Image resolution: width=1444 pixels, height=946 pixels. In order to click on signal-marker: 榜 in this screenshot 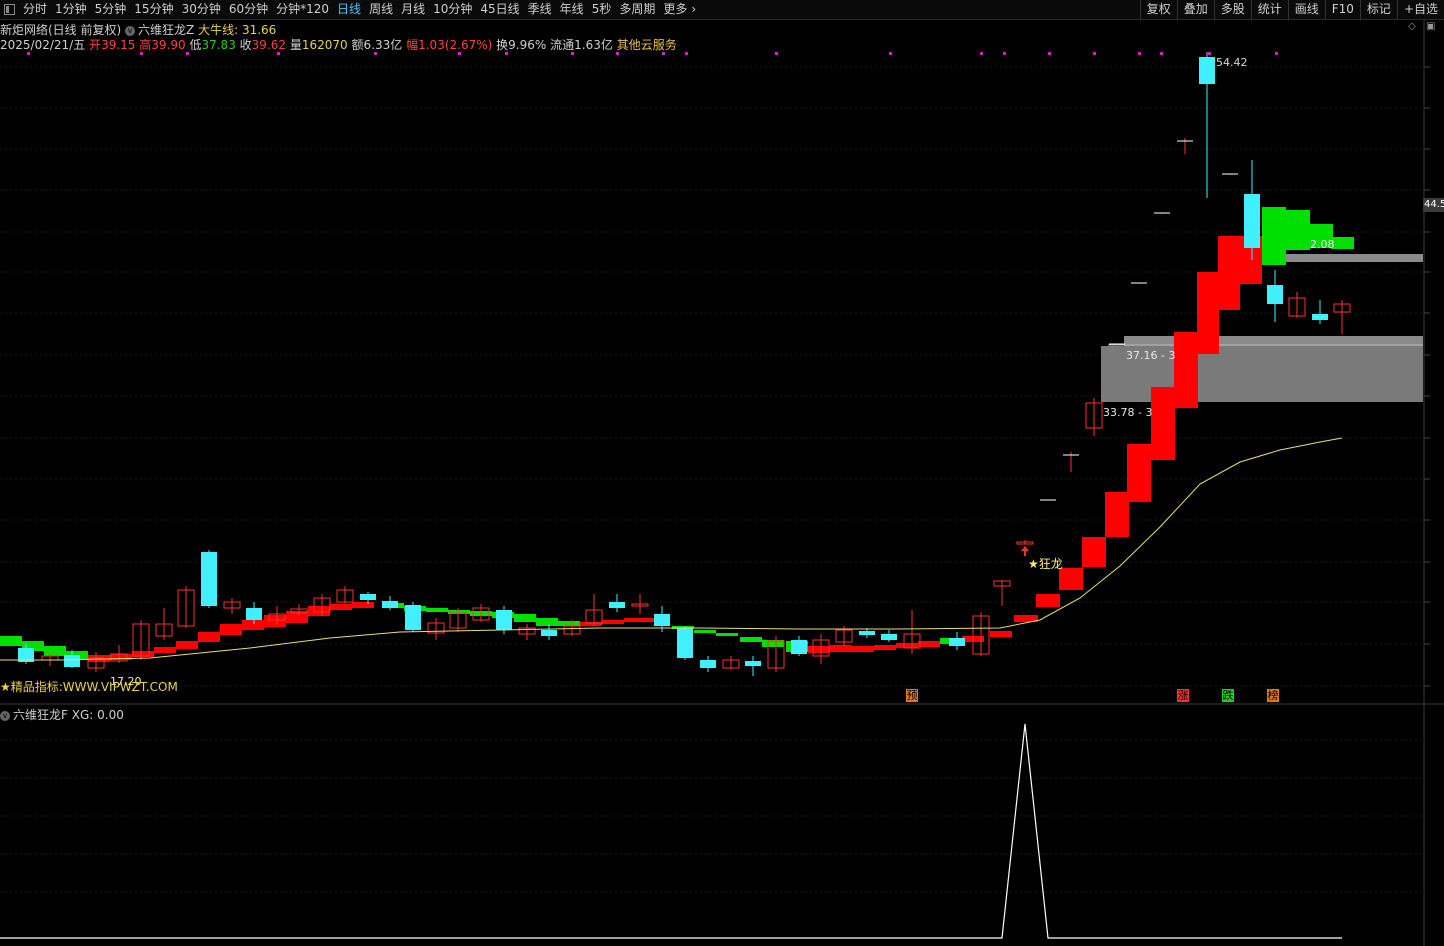, I will do `click(1273, 695)`.